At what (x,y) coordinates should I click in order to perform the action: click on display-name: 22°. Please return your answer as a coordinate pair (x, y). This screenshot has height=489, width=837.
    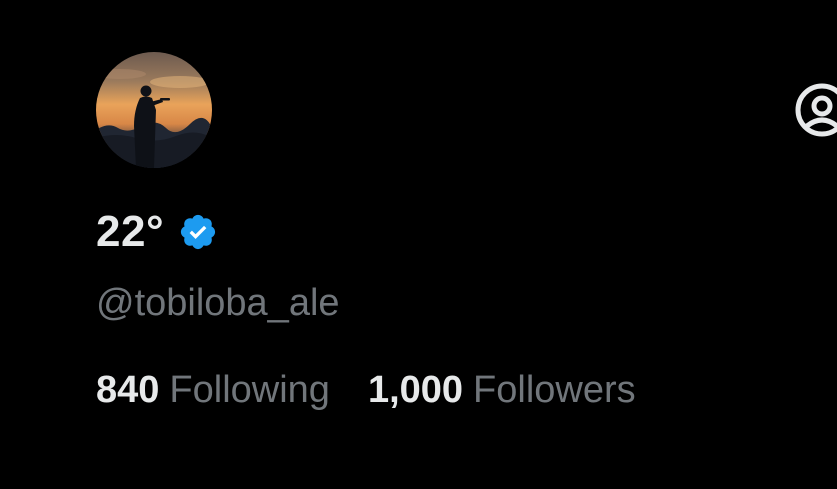
    Looking at the image, I should click on (130, 231).